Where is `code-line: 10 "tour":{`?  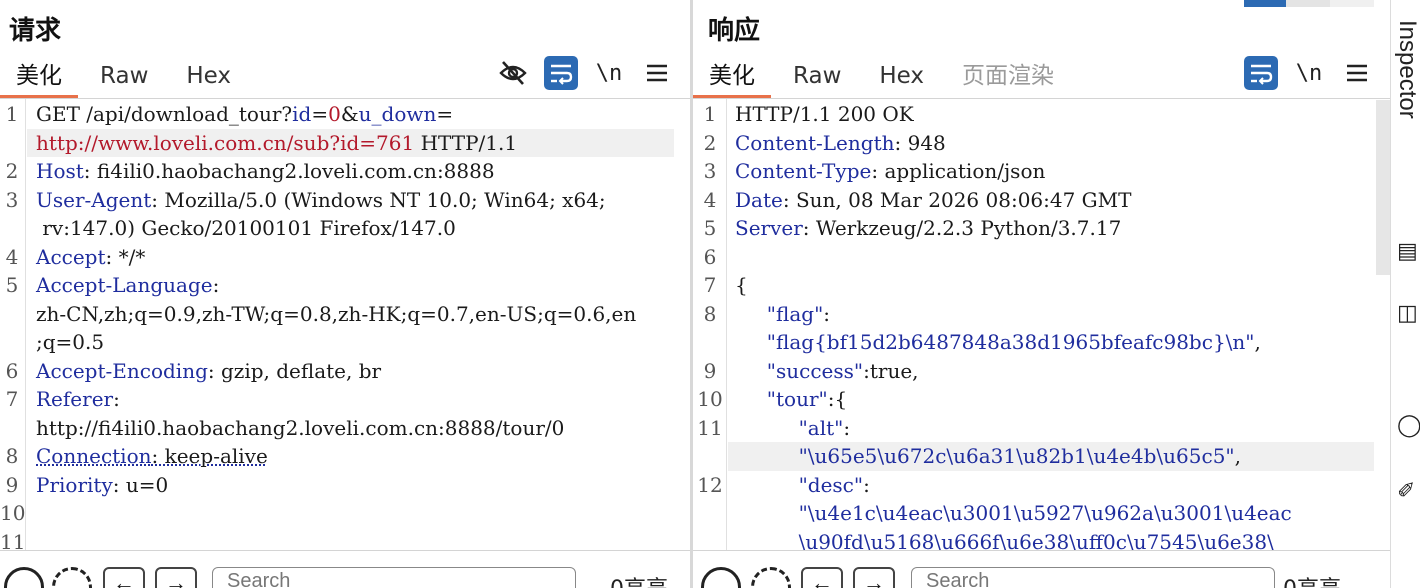
code-line: 10 "tour":{ is located at coordinates (1041, 399).